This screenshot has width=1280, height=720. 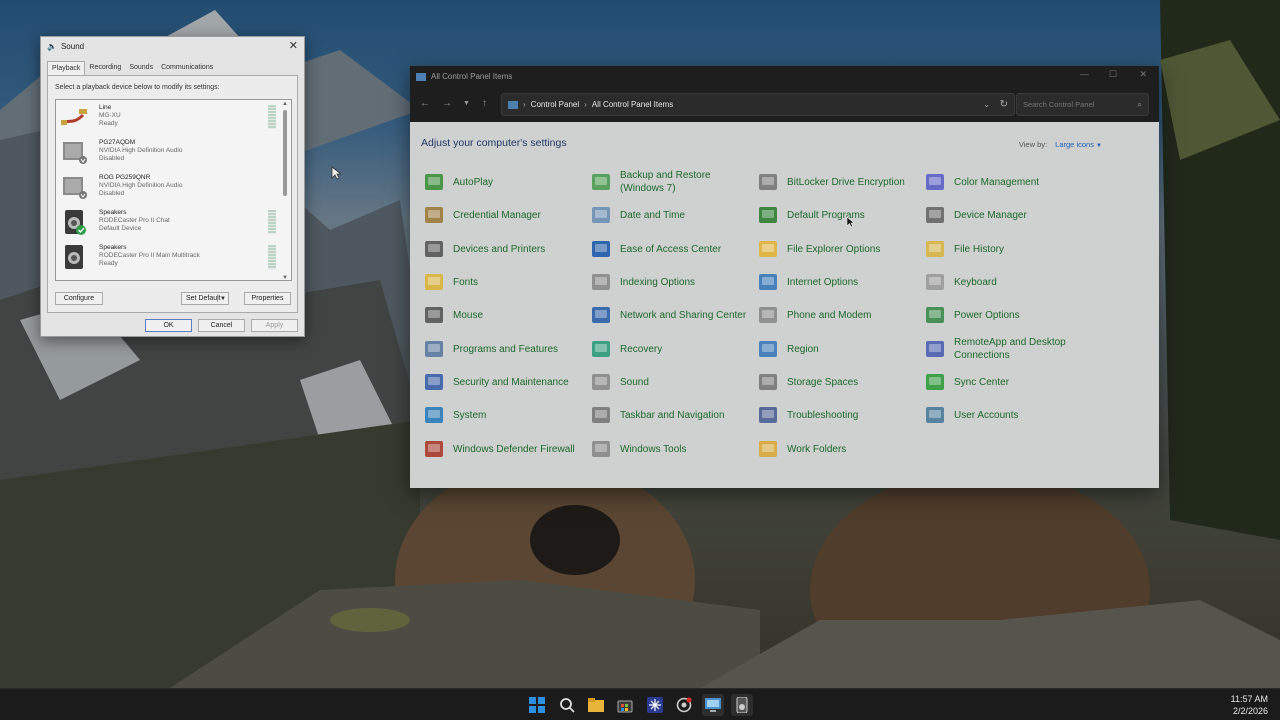 I want to click on control-panel-item-label: Indexing Options, so click(x=658, y=282).